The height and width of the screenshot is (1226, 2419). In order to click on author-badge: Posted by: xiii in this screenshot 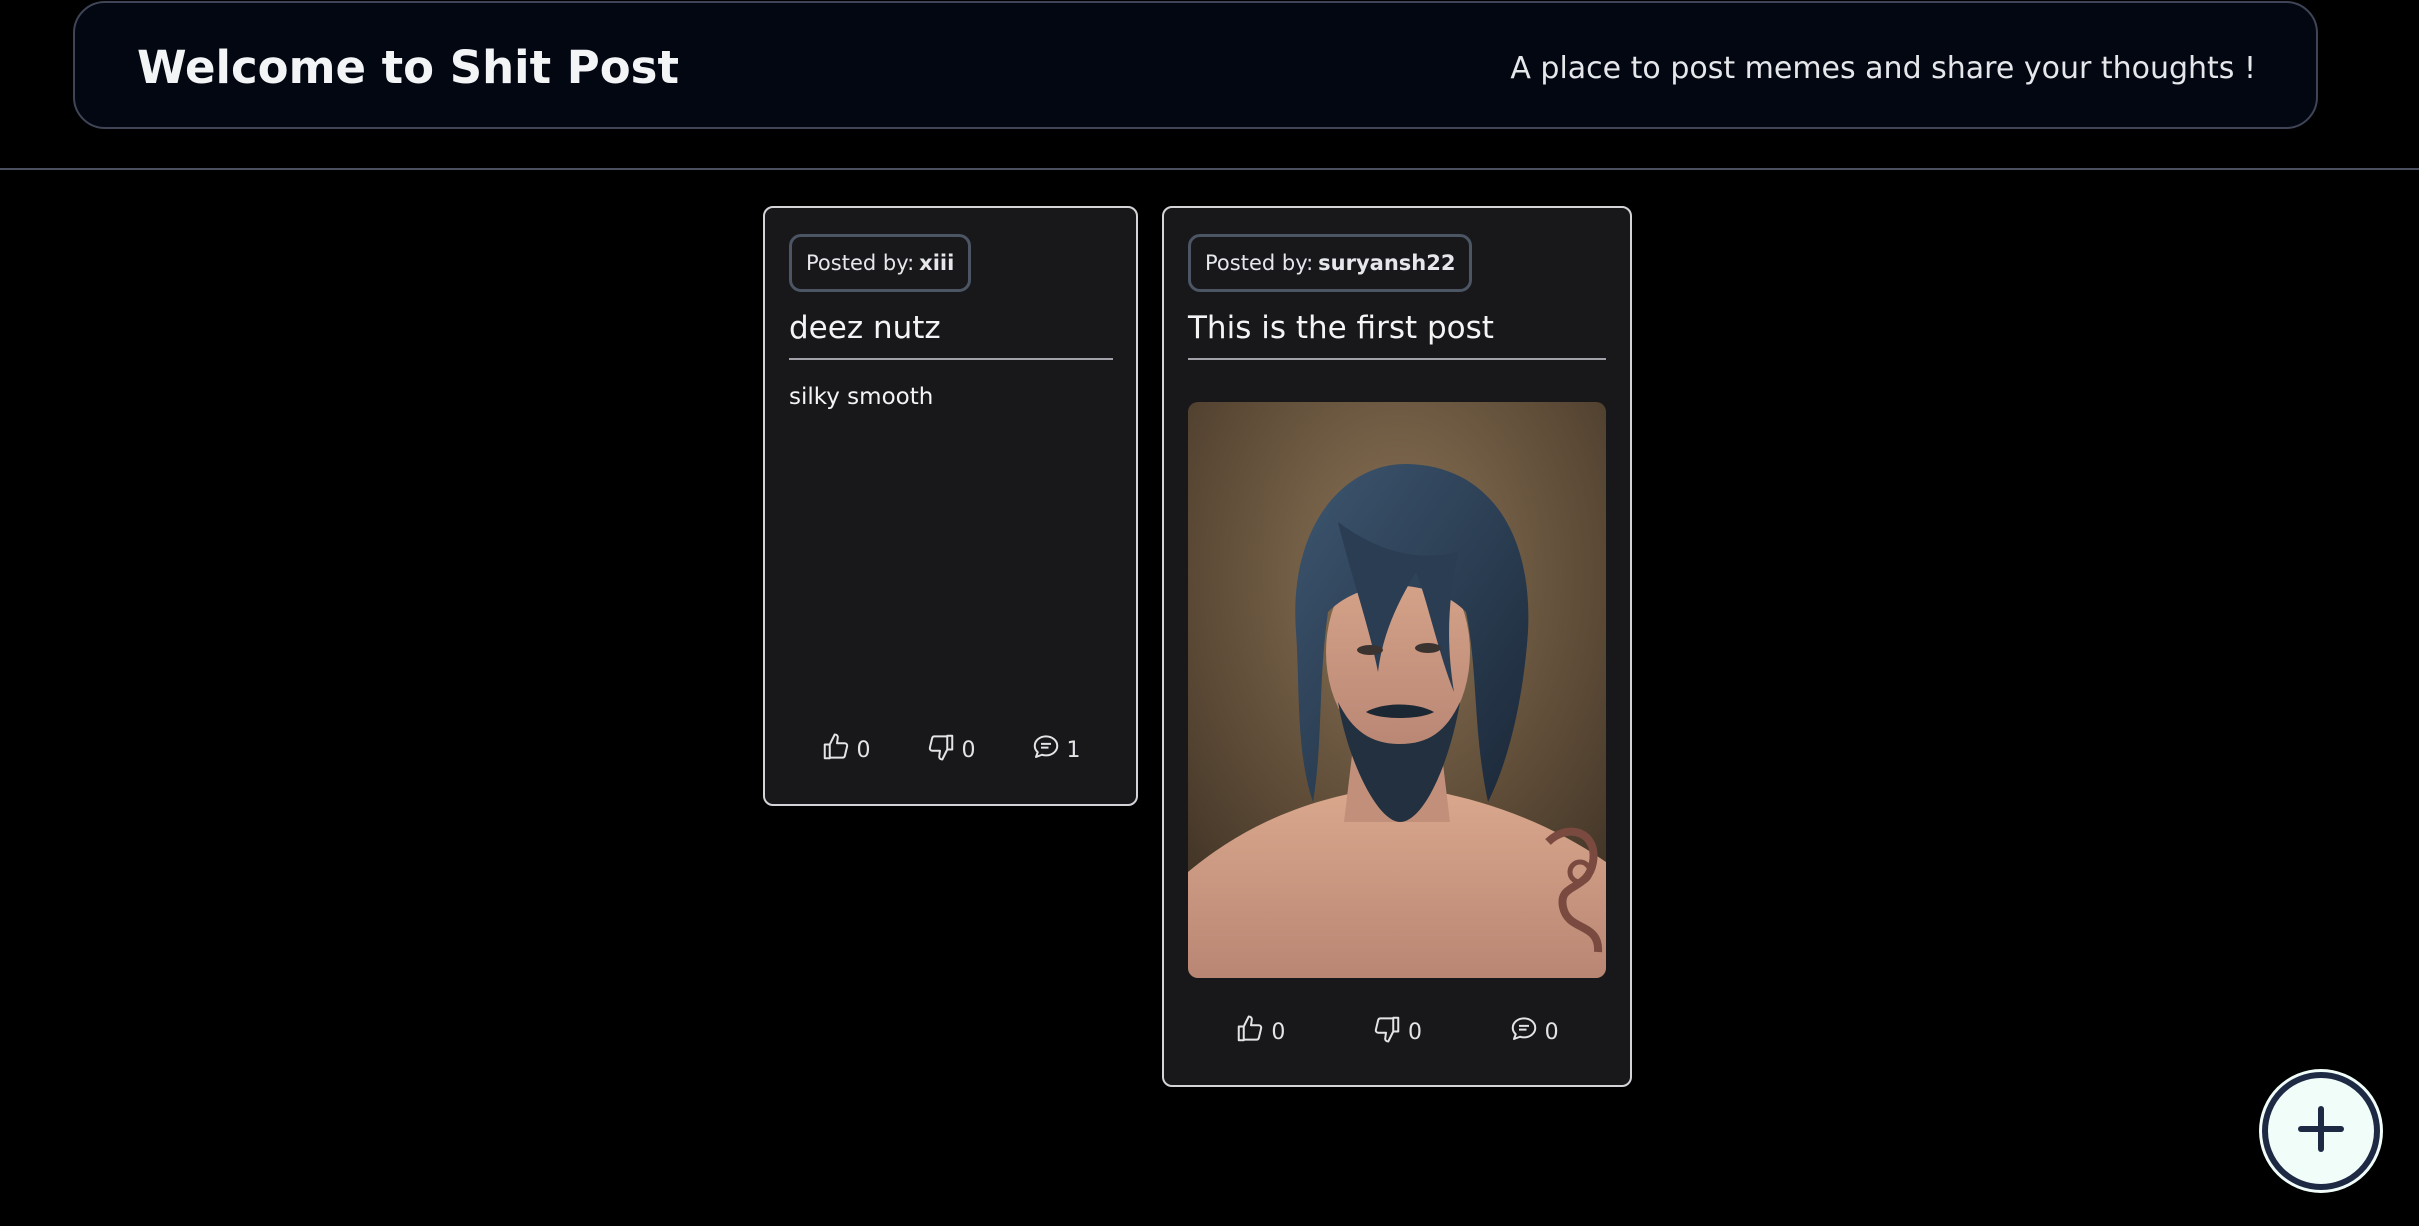, I will do `click(880, 263)`.